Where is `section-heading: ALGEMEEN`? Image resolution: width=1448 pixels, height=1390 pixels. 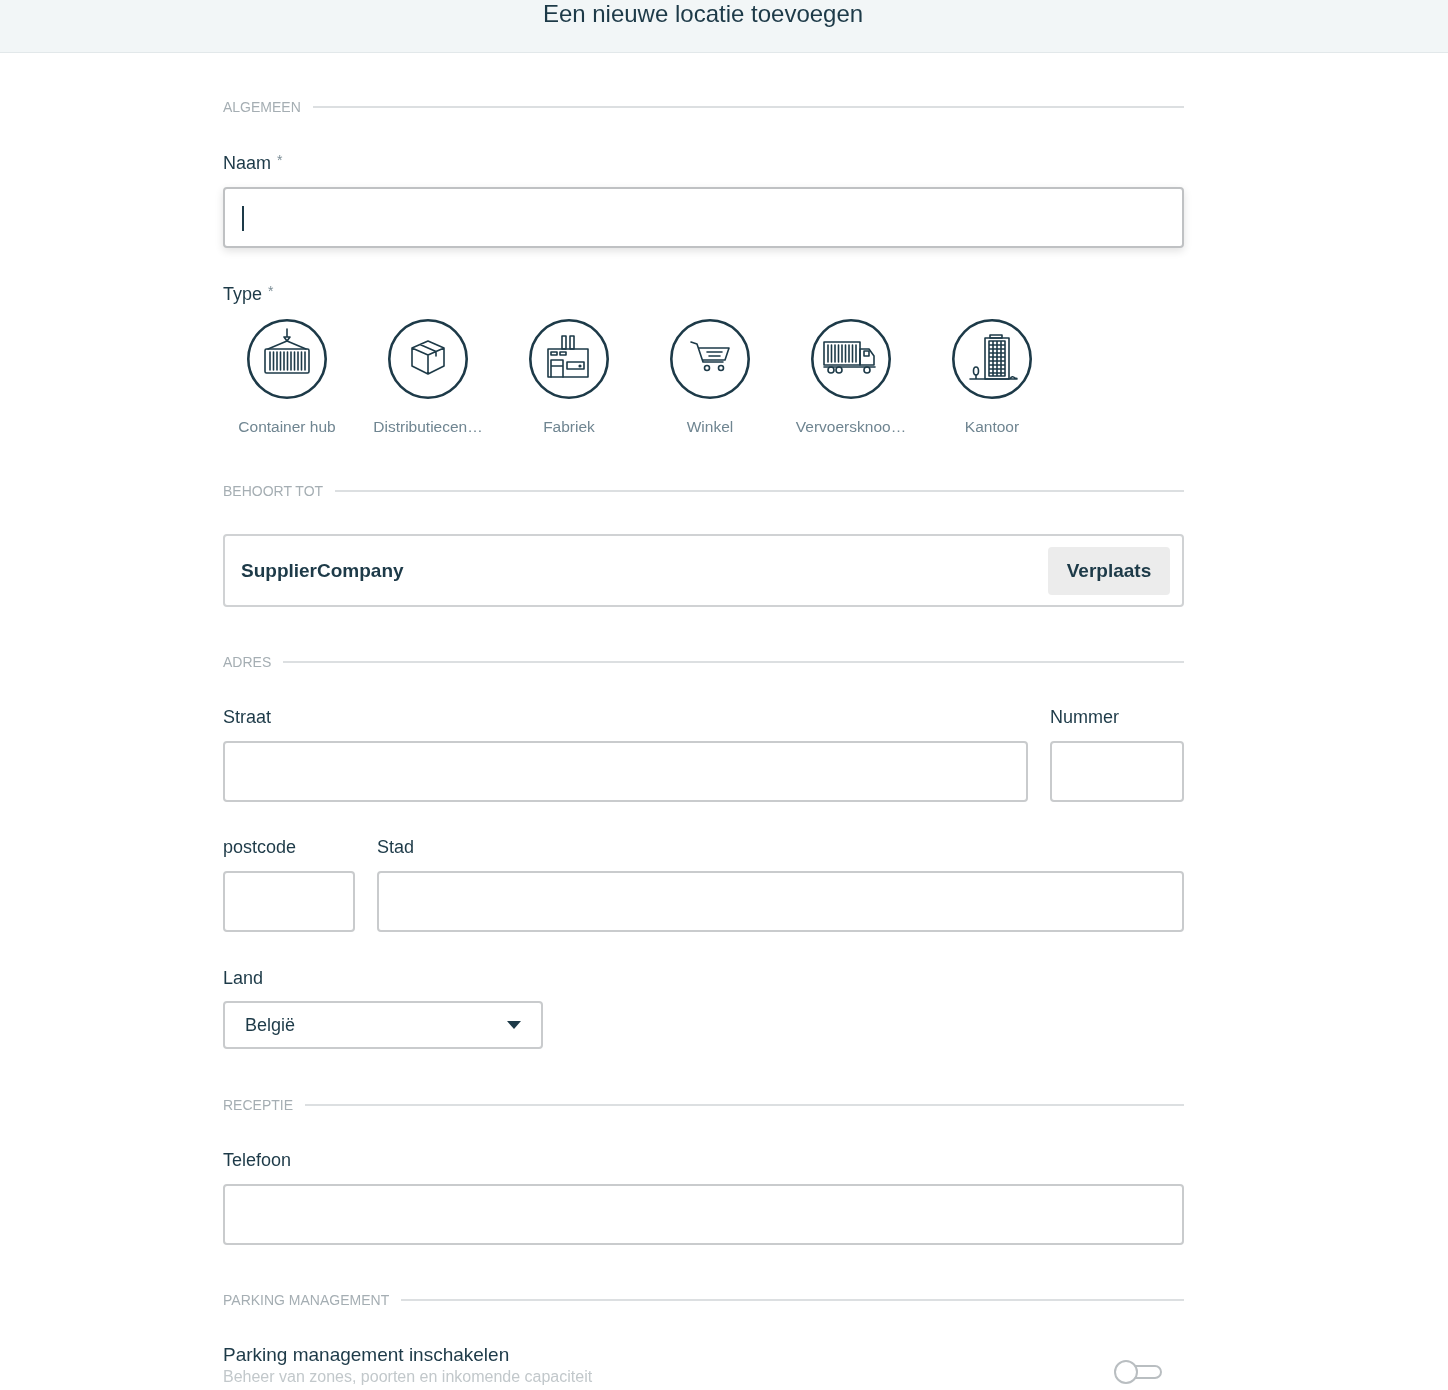 section-heading: ALGEMEEN is located at coordinates (262, 107).